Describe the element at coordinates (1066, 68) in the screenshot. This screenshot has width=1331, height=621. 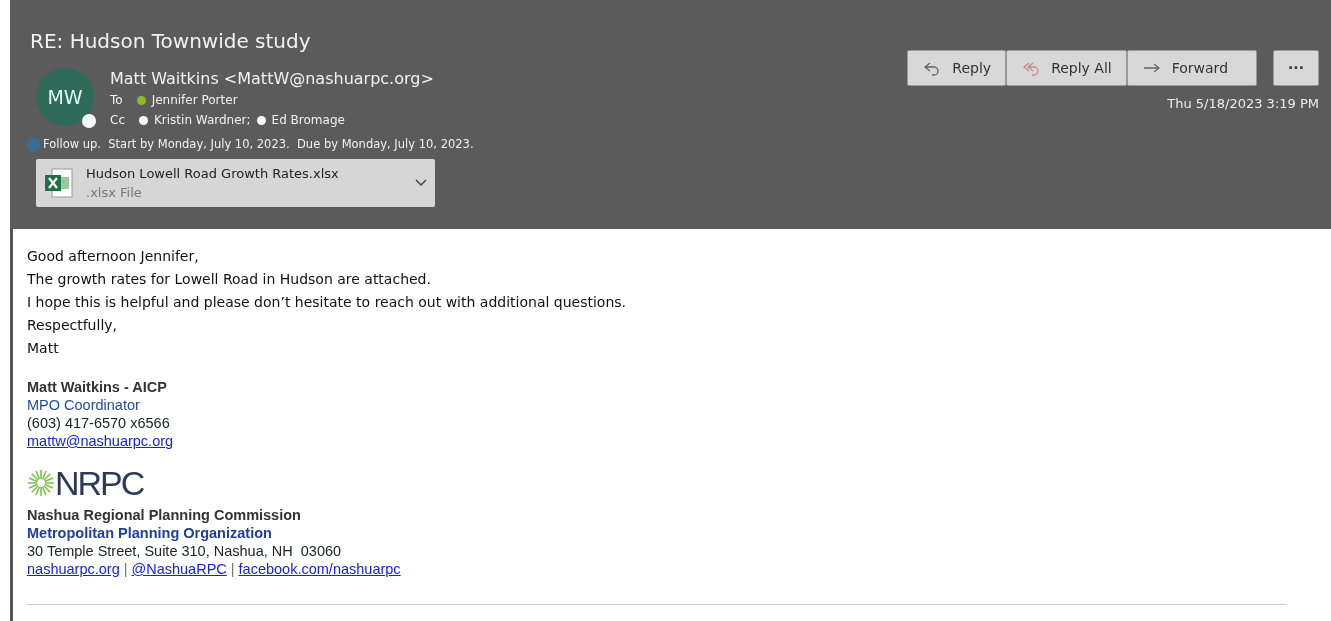
I see `reply-all-button: Reply All` at that location.